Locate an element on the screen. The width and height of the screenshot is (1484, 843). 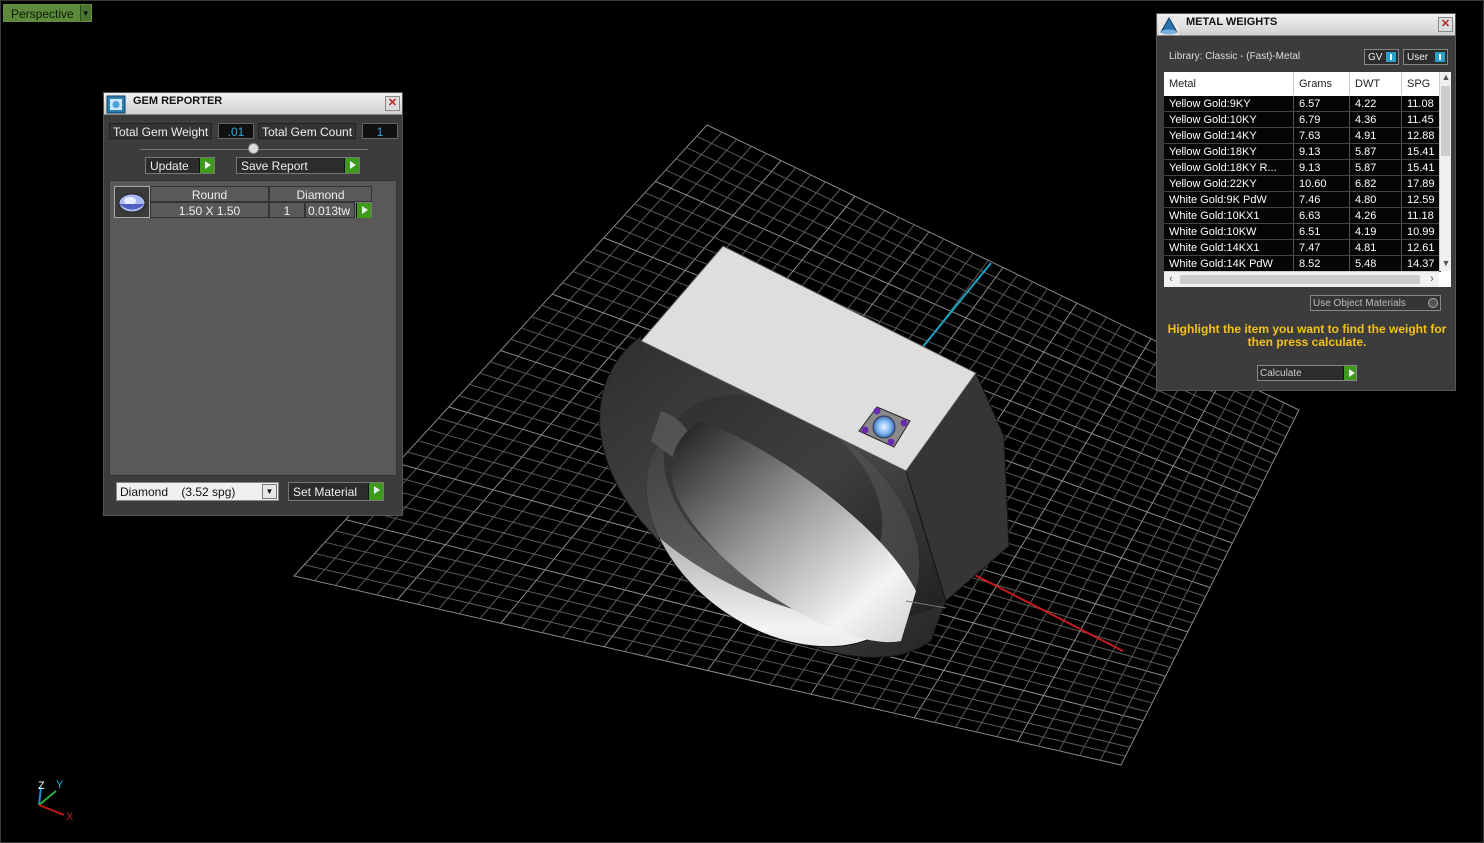
column-header-grams: Grams is located at coordinates (1322, 83).